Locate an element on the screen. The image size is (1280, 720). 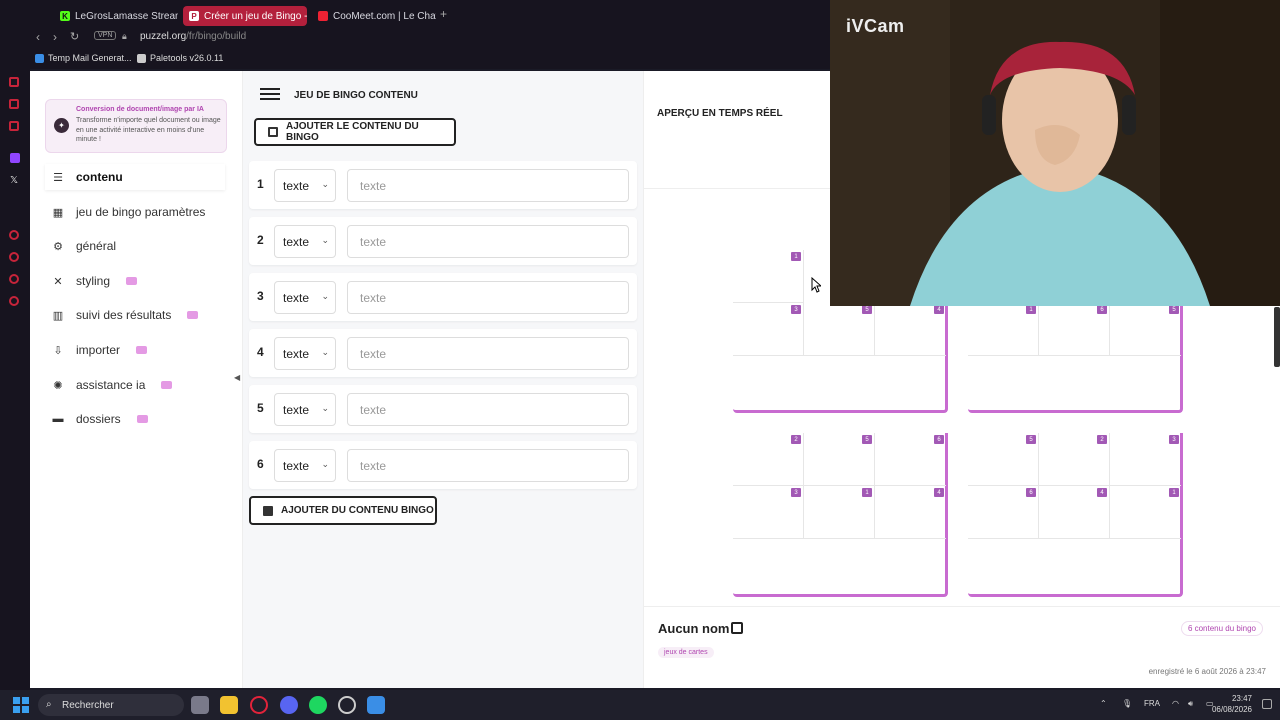
import-icon is located at coordinates (273, 132).